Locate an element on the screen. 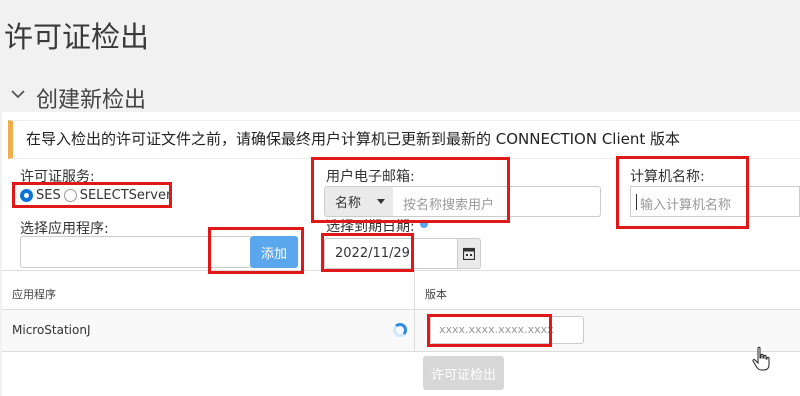  column-header-app: 应用程序 is located at coordinates (34, 294).